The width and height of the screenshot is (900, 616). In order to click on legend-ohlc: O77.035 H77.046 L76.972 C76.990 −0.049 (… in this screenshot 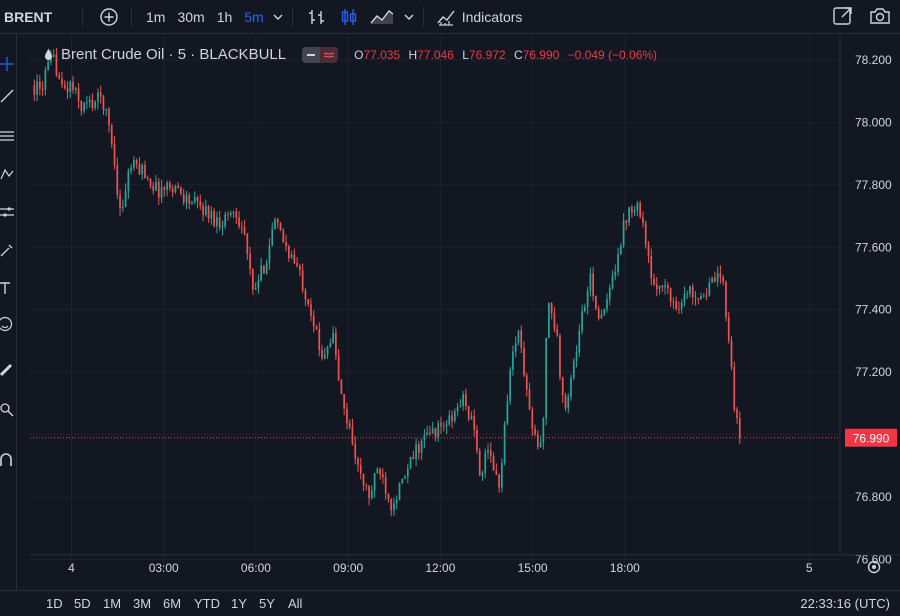, I will do `click(508, 55)`.